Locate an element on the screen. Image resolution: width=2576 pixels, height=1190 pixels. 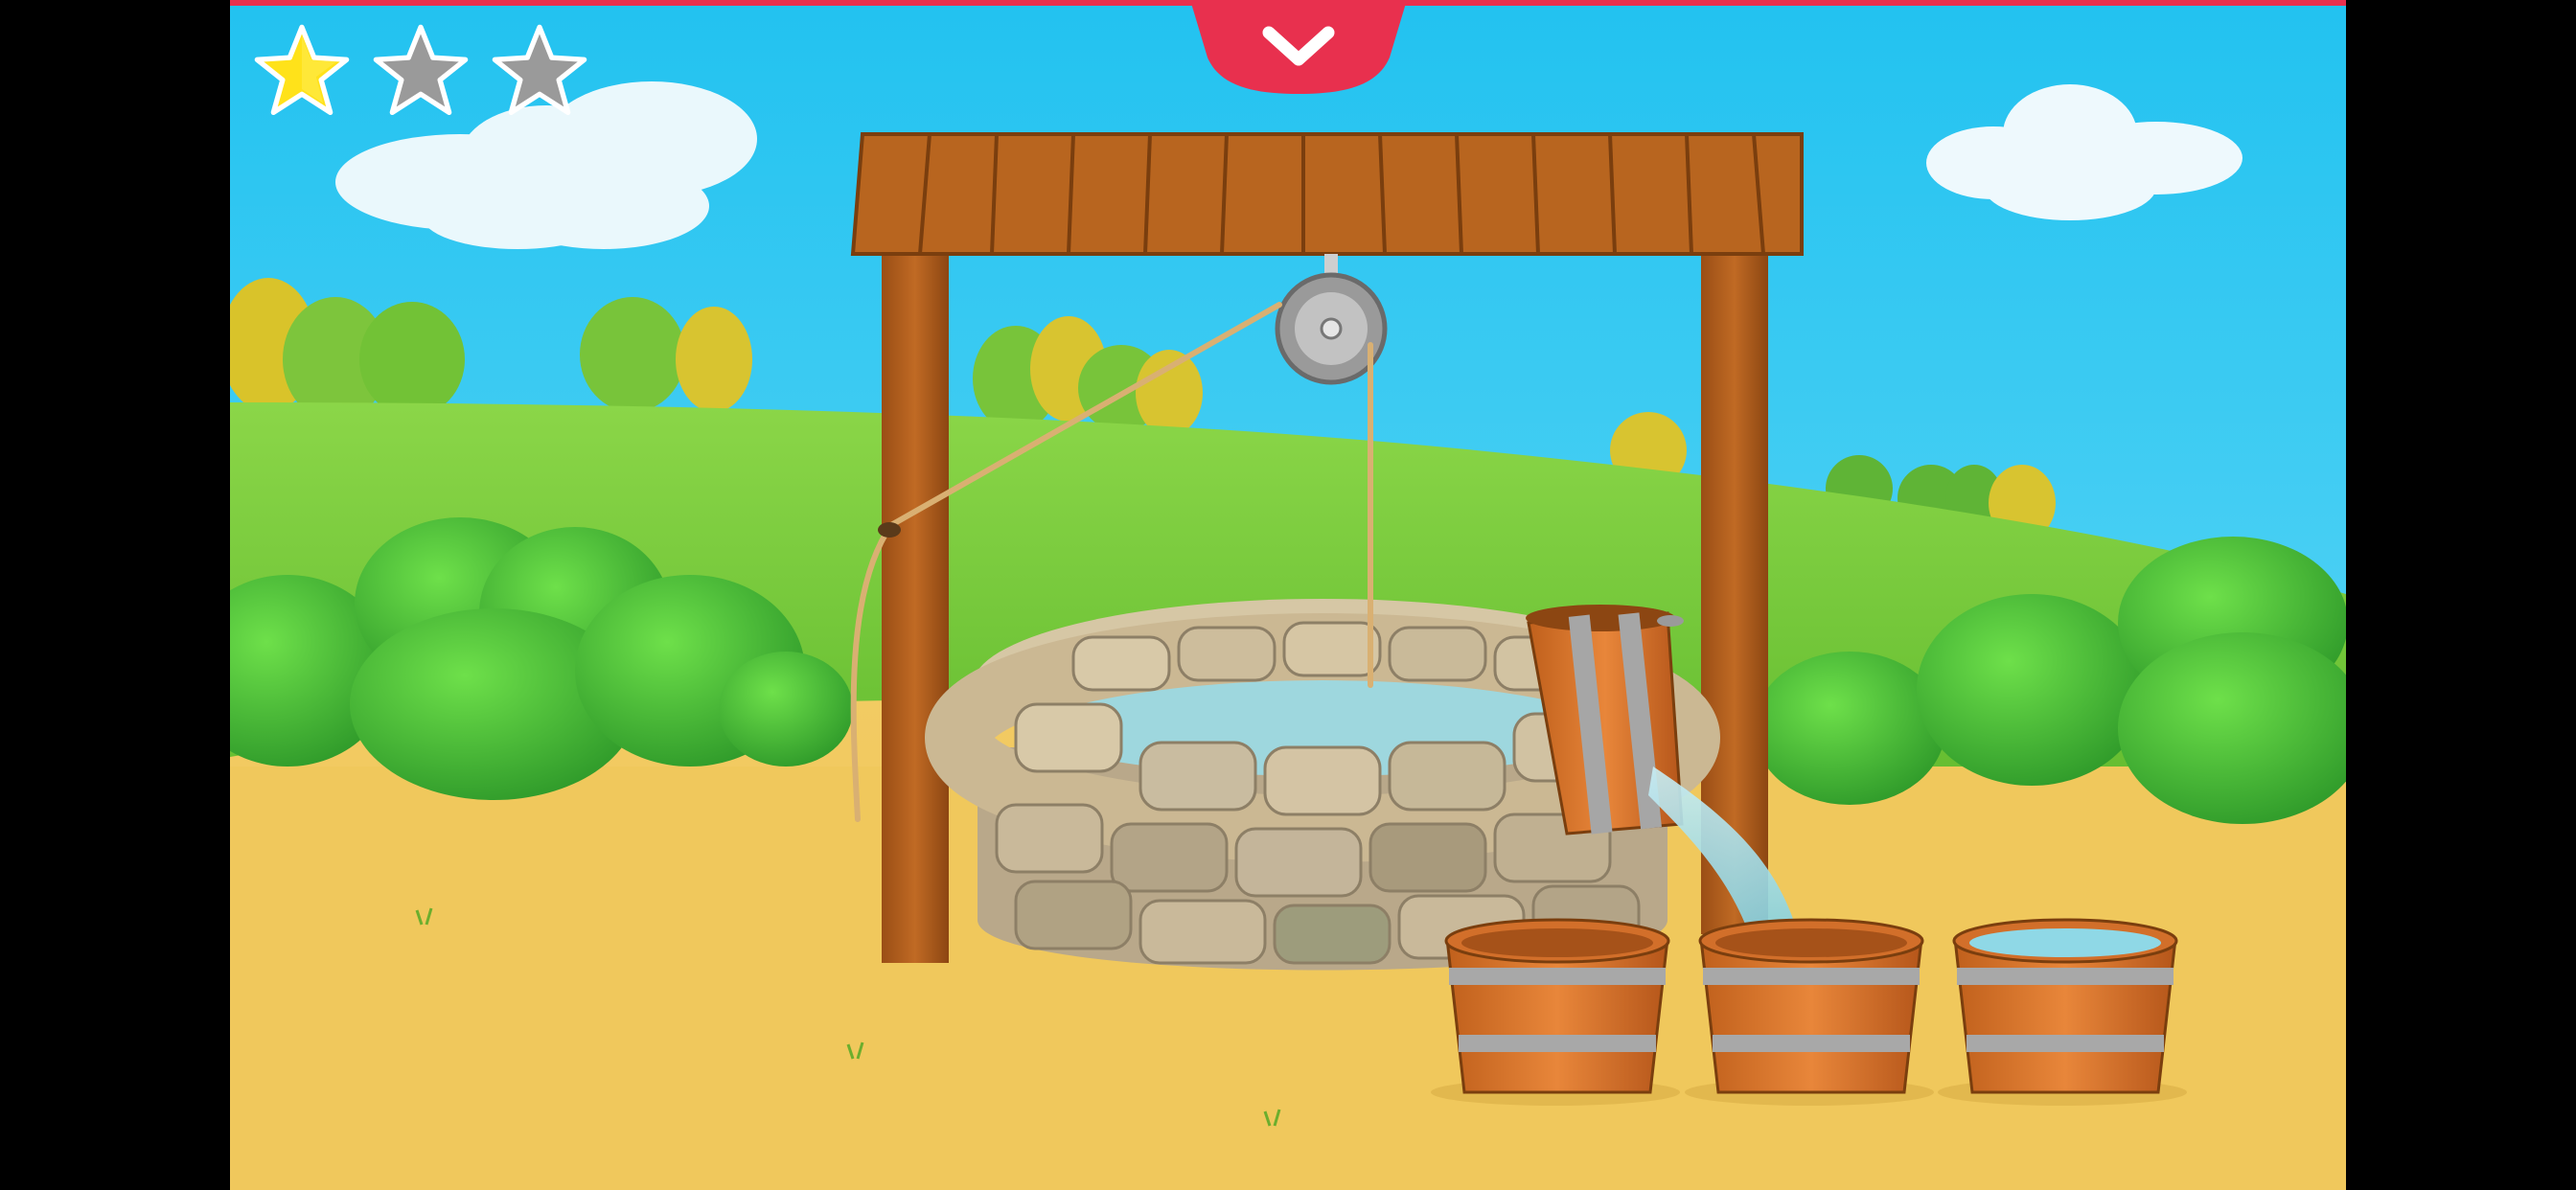
star-filled-icon is located at coordinates (302, 70).